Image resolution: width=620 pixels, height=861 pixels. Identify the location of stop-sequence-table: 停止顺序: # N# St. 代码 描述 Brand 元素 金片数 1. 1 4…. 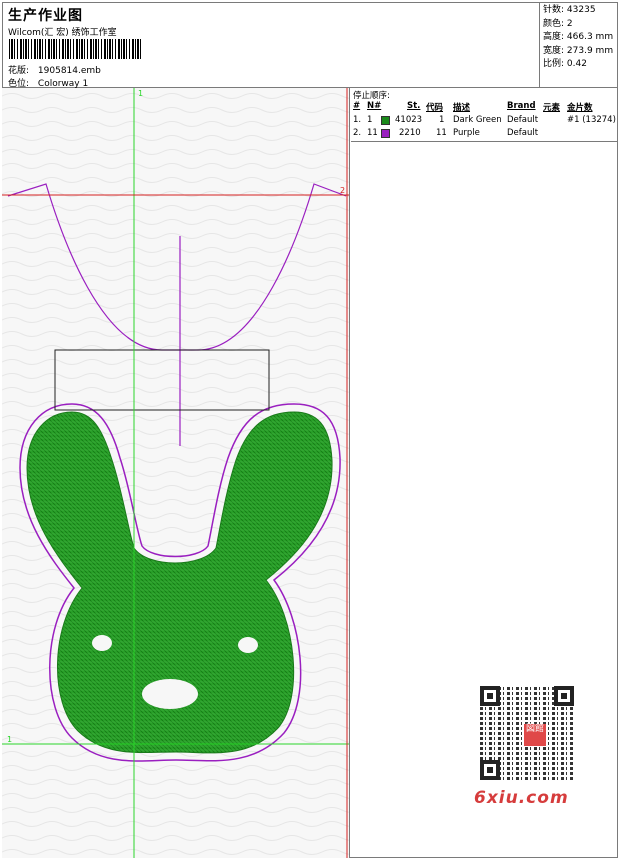
(484, 115).